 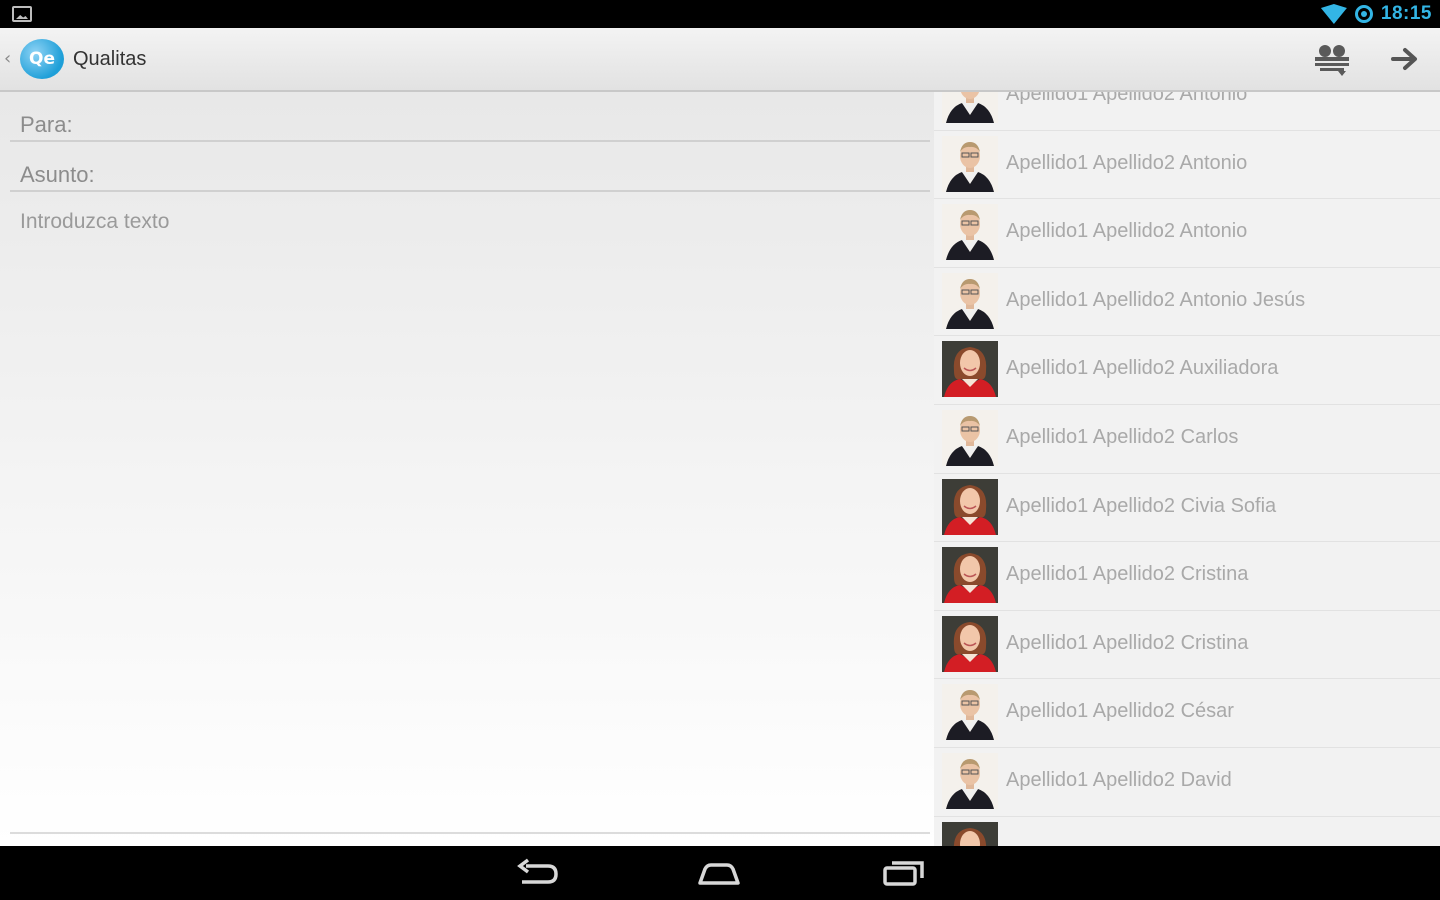 What do you see at coordinates (470, 118) in the screenshot?
I see `to-field: Para:` at bounding box center [470, 118].